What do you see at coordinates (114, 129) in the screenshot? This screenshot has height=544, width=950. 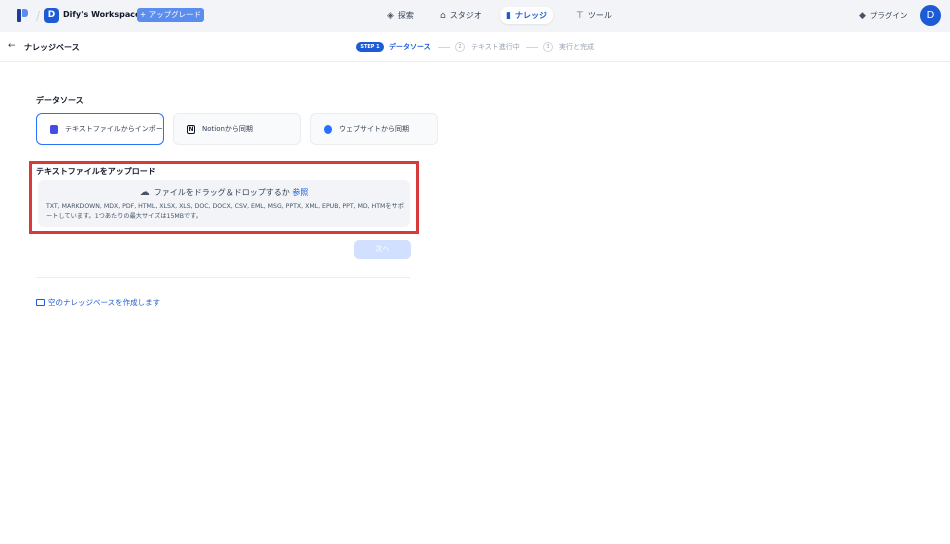 I see `datasource-option-label: テキストファイルからインポート` at bounding box center [114, 129].